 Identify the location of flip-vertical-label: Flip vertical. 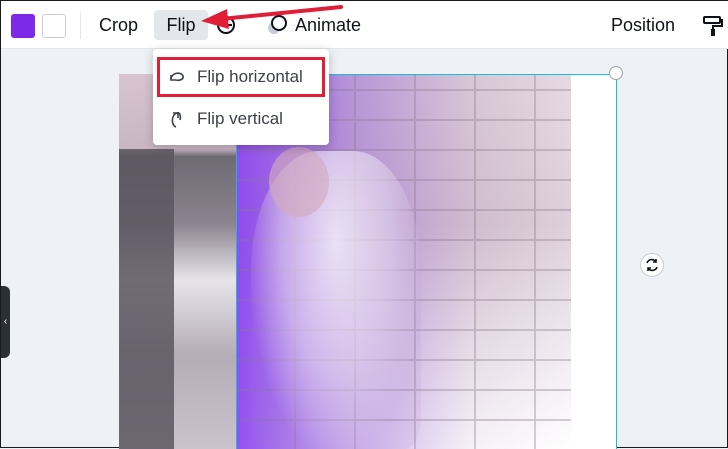
(240, 118).